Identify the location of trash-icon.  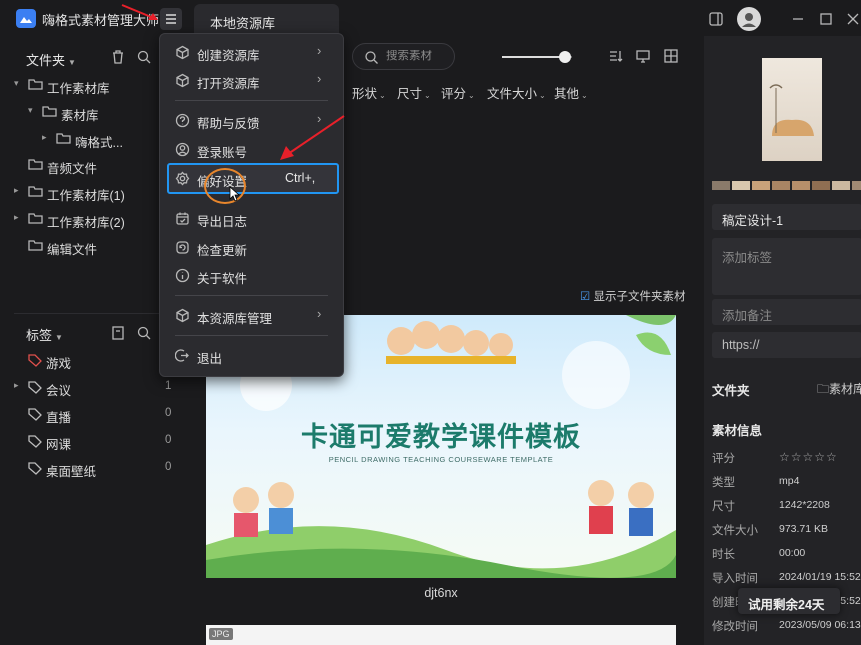
(118, 57).